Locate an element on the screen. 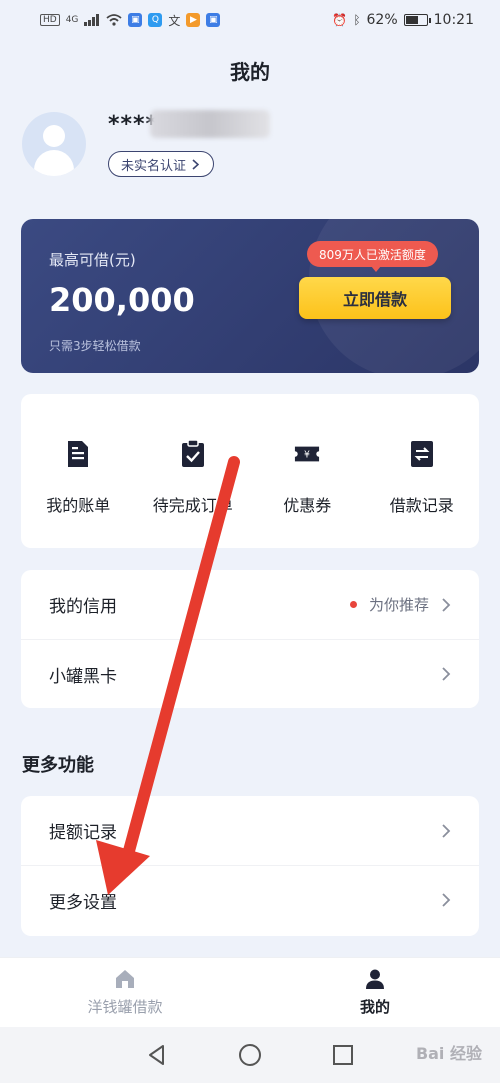  recommend-text: 为你推荐 is located at coordinates (398, 605).